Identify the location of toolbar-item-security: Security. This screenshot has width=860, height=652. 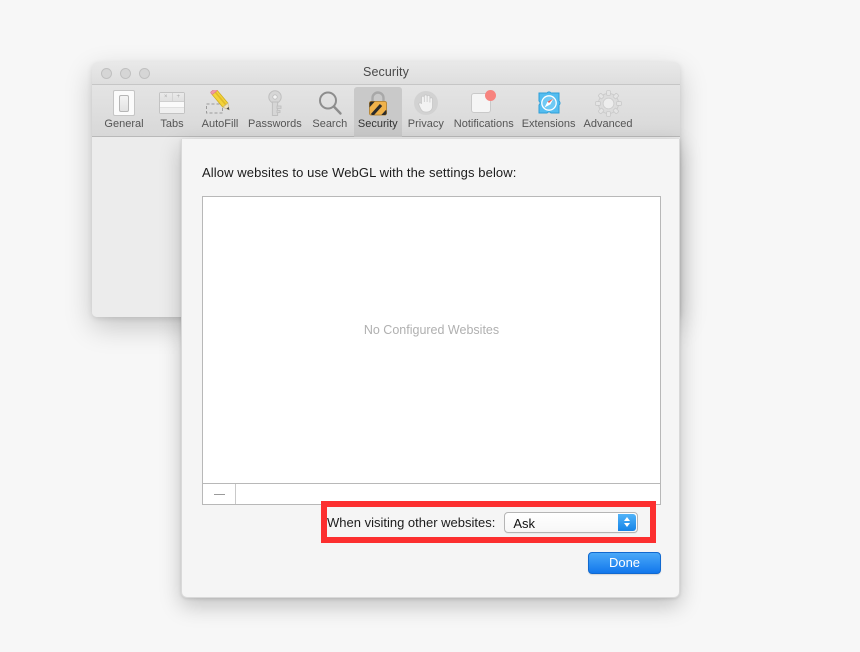
(377, 113).